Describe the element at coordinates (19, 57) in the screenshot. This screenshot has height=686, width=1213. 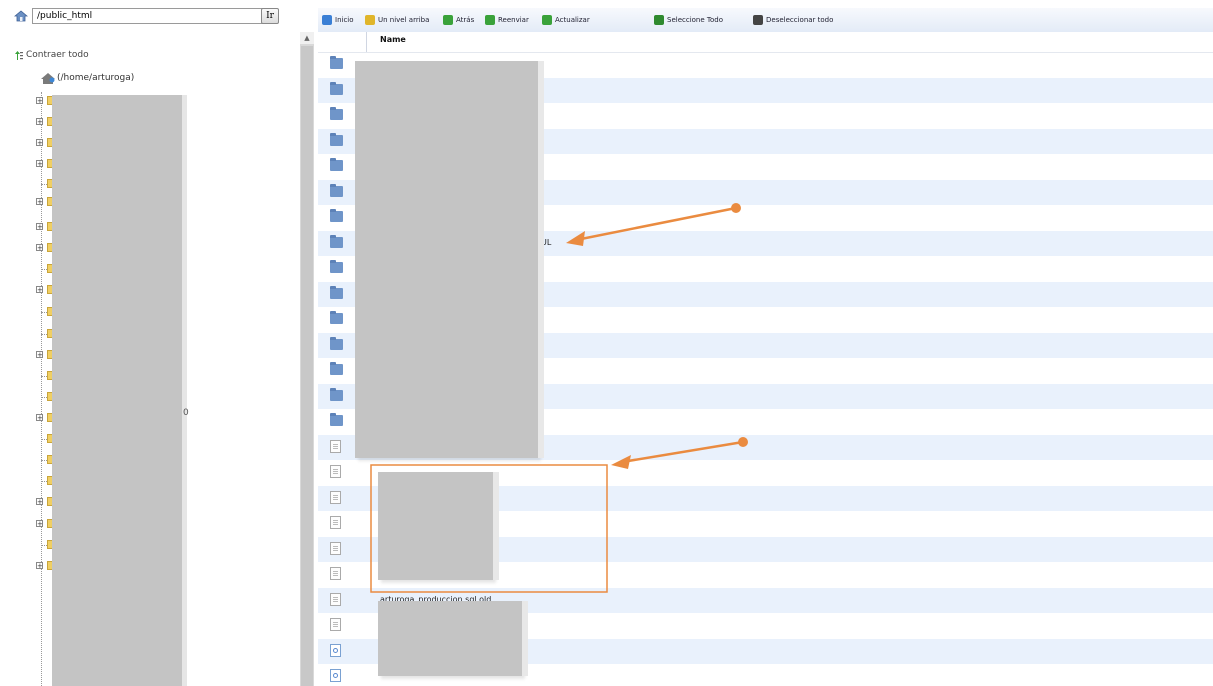
I see `collapse-tree-icon` at that location.